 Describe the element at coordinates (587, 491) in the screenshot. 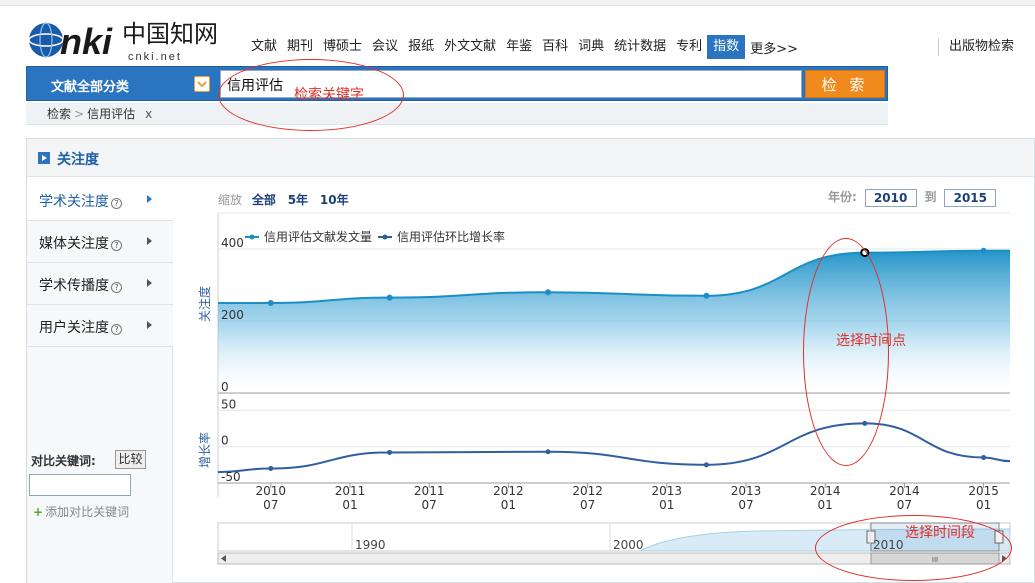

I see `x-tick-year-4: 2012` at that location.